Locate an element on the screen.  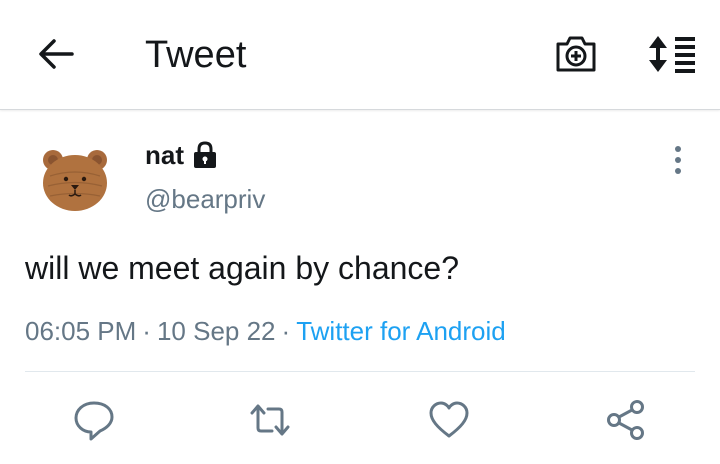
tweet-date: 10 Sep 22 is located at coordinates (216, 331).